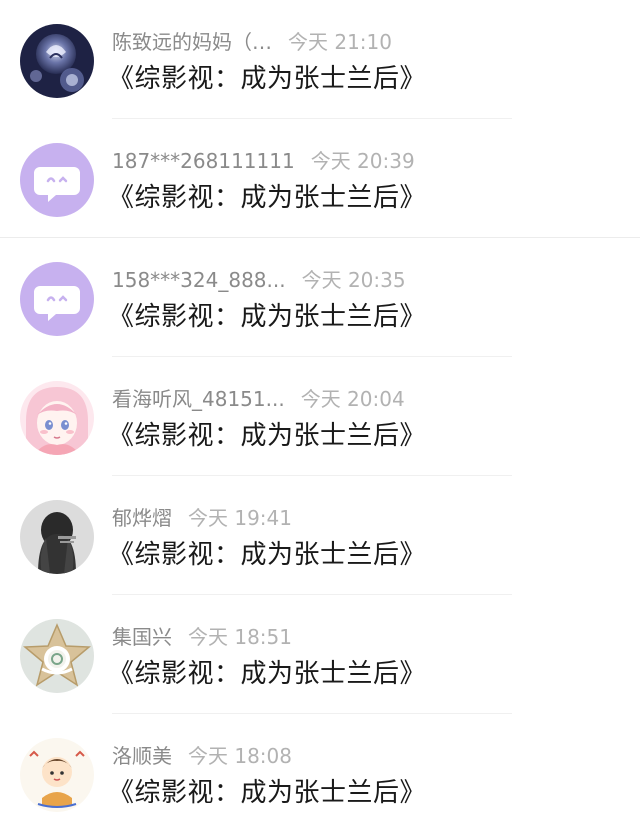 The height and width of the screenshot is (834, 640). I want to click on blue-rose-icon, so click(57, 61).